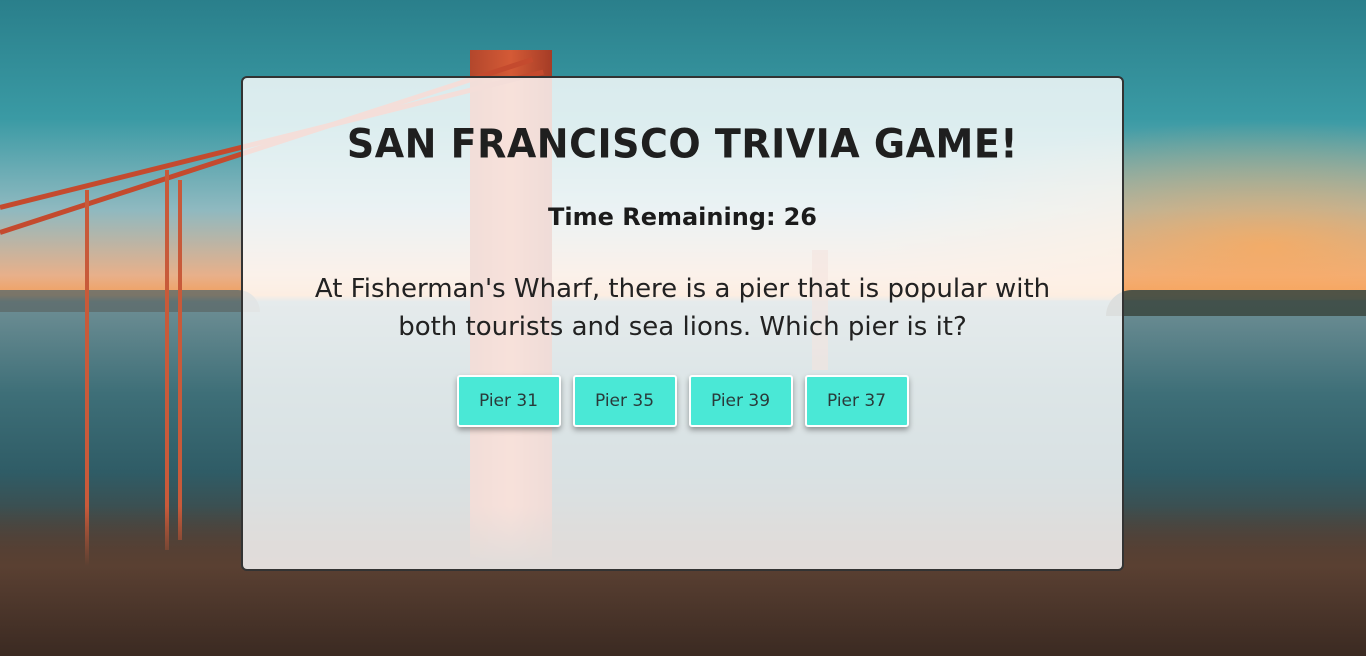 Image resolution: width=1366 pixels, height=656 pixels. Describe the element at coordinates (800, 217) in the screenshot. I see `timer-value: 26` at that location.